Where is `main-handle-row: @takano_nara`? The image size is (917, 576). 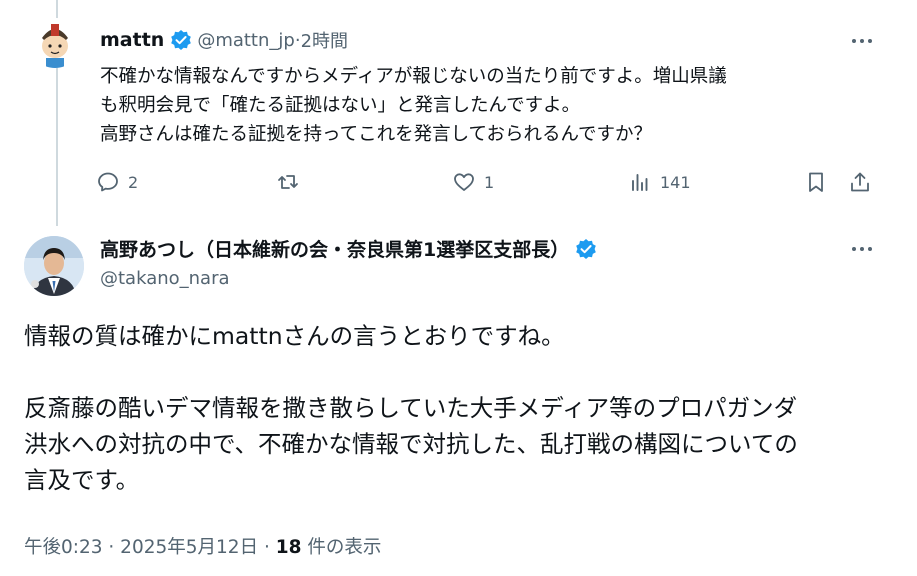 main-handle-row: @takano_nara is located at coordinates (165, 278).